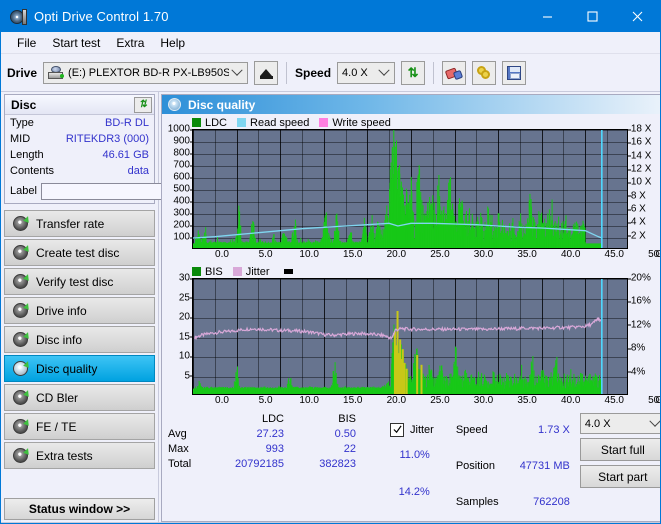 The width and height of the screenshot is (661, 524). What do you see at coordinates (361, 122) in the screenshot?
I see `legend-label-write-speed: Write speed` at bounding box center [361, 122].